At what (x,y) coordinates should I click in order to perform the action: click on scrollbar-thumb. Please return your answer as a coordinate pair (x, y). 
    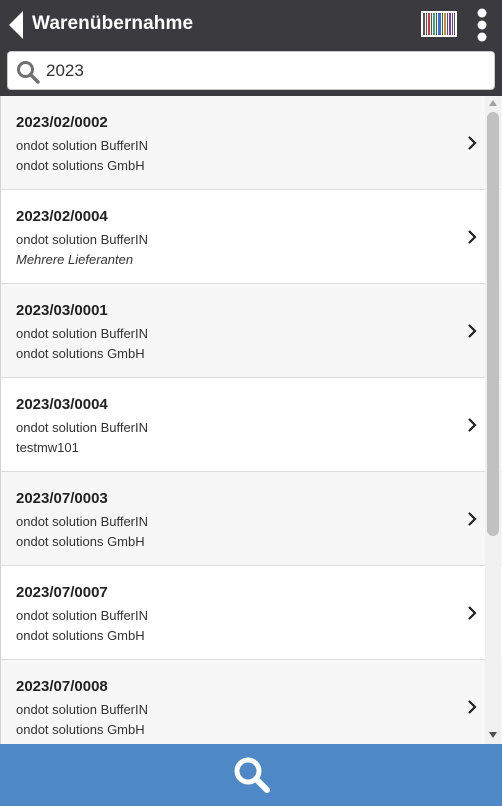
    Looking at the image, I should click on (493, 324).